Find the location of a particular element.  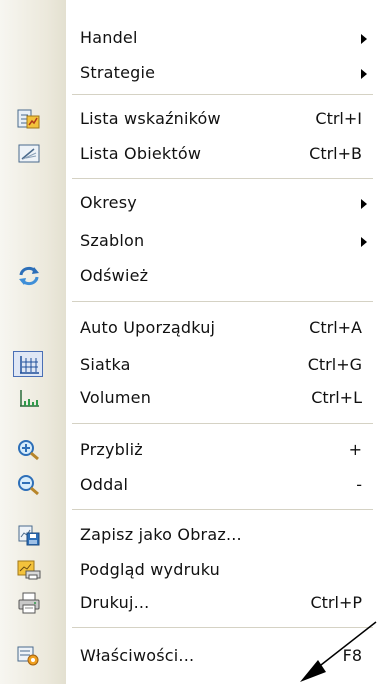

annotation-arrow-icon is located at coordinates (338, 651).